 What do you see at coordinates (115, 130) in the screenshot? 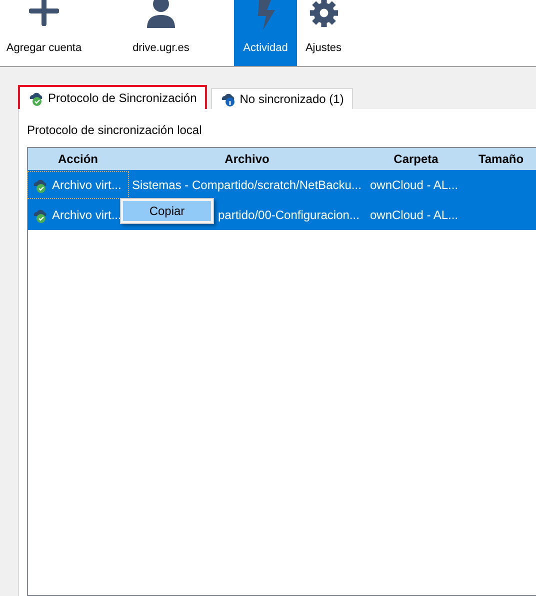
I see `section-label: Protocolo de sincronización local` at bounding box center [115, 130].